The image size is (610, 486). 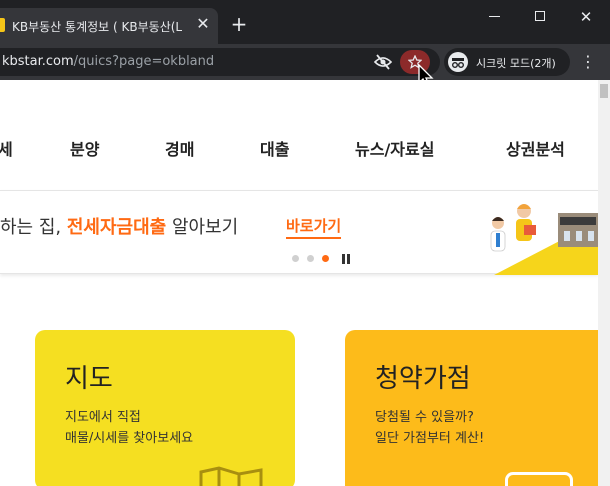 I want to click on minimize-button, so click(x=494, y=17).